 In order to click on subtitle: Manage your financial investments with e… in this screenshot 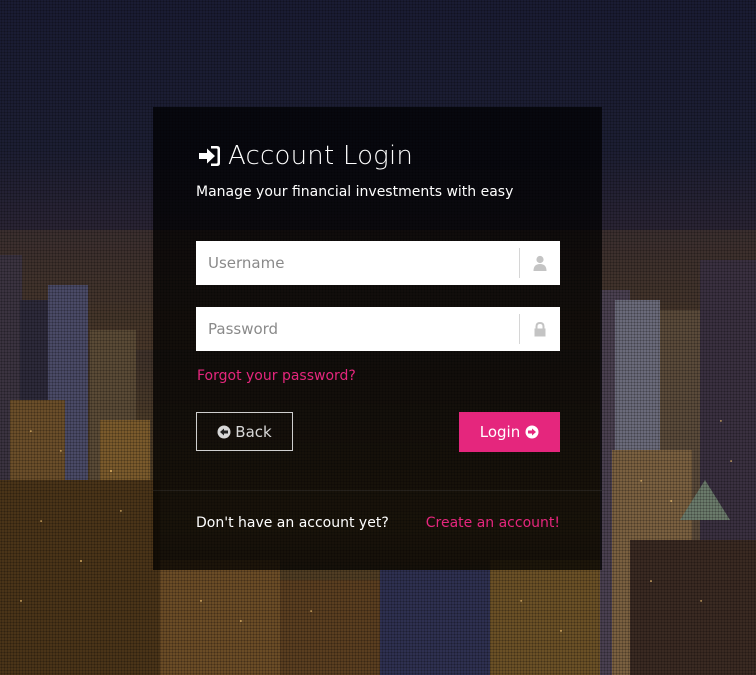, I will do `click(355, 192)`.